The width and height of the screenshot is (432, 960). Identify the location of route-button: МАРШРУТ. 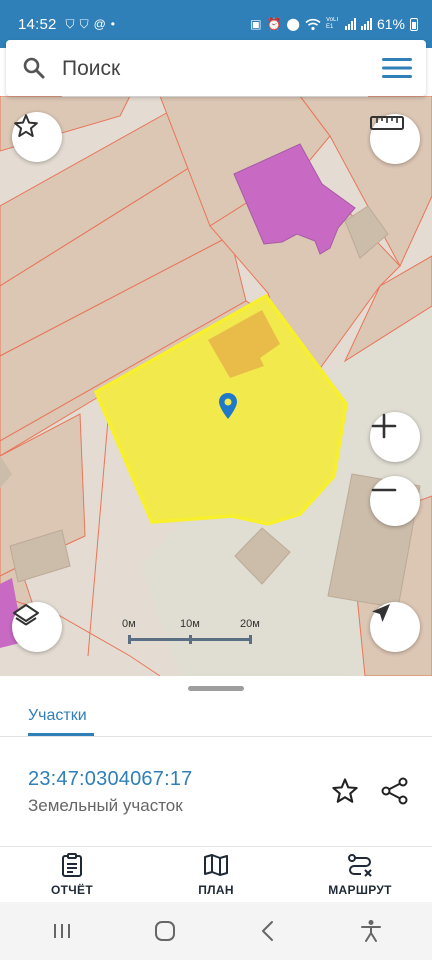
(360, 875).